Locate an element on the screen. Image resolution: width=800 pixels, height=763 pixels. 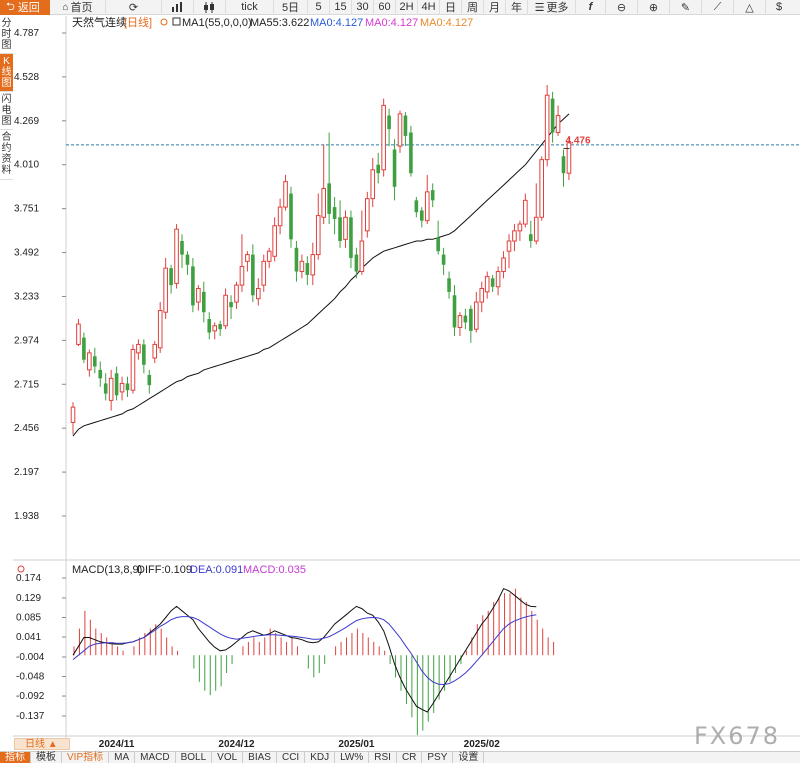
zoom-in-button: ⊕ is located at coordinates (654, 7).